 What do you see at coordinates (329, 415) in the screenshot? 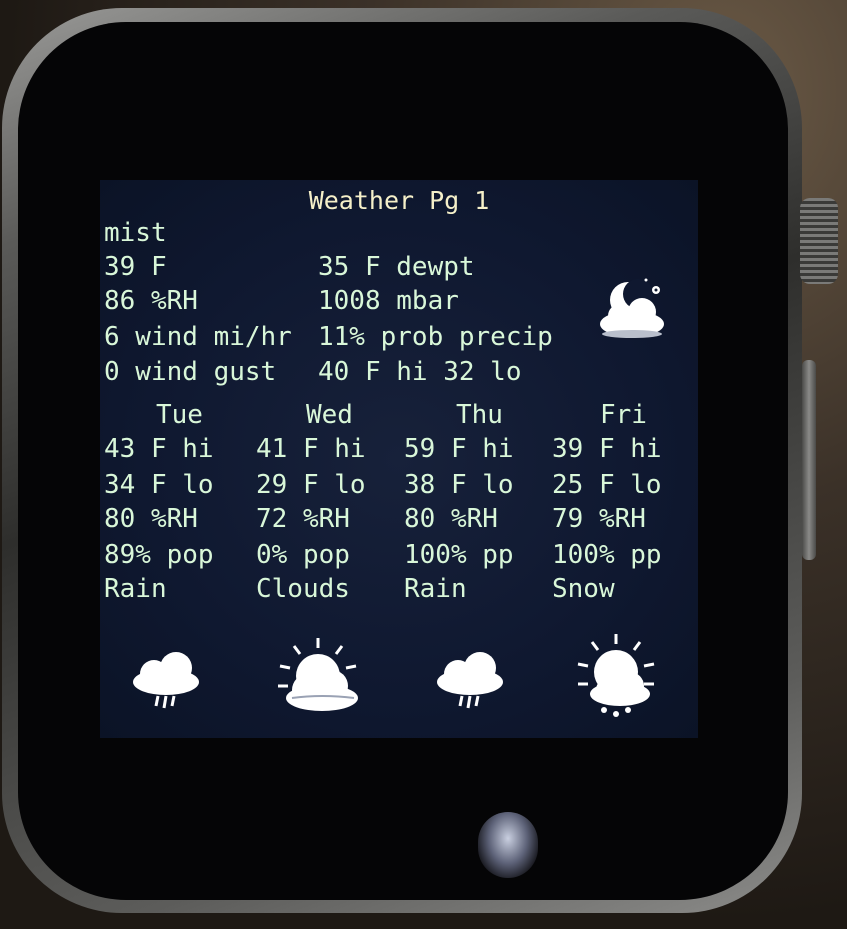
I see `forecast-day-wed: Wed` at bounding box center [329, 415].